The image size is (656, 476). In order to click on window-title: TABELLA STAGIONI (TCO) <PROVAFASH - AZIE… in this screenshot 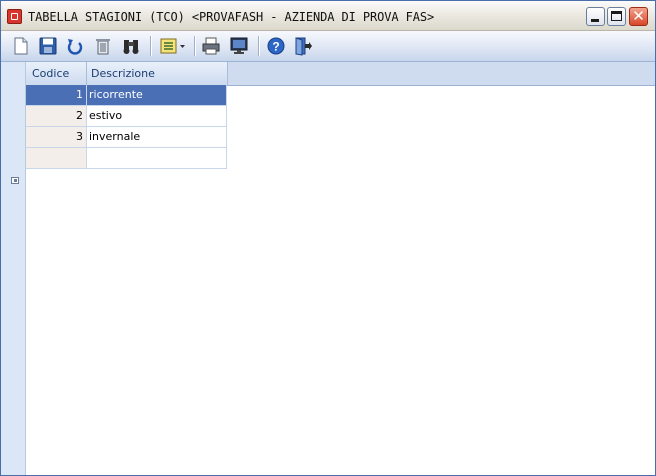, I will do `click(231, 17)`.